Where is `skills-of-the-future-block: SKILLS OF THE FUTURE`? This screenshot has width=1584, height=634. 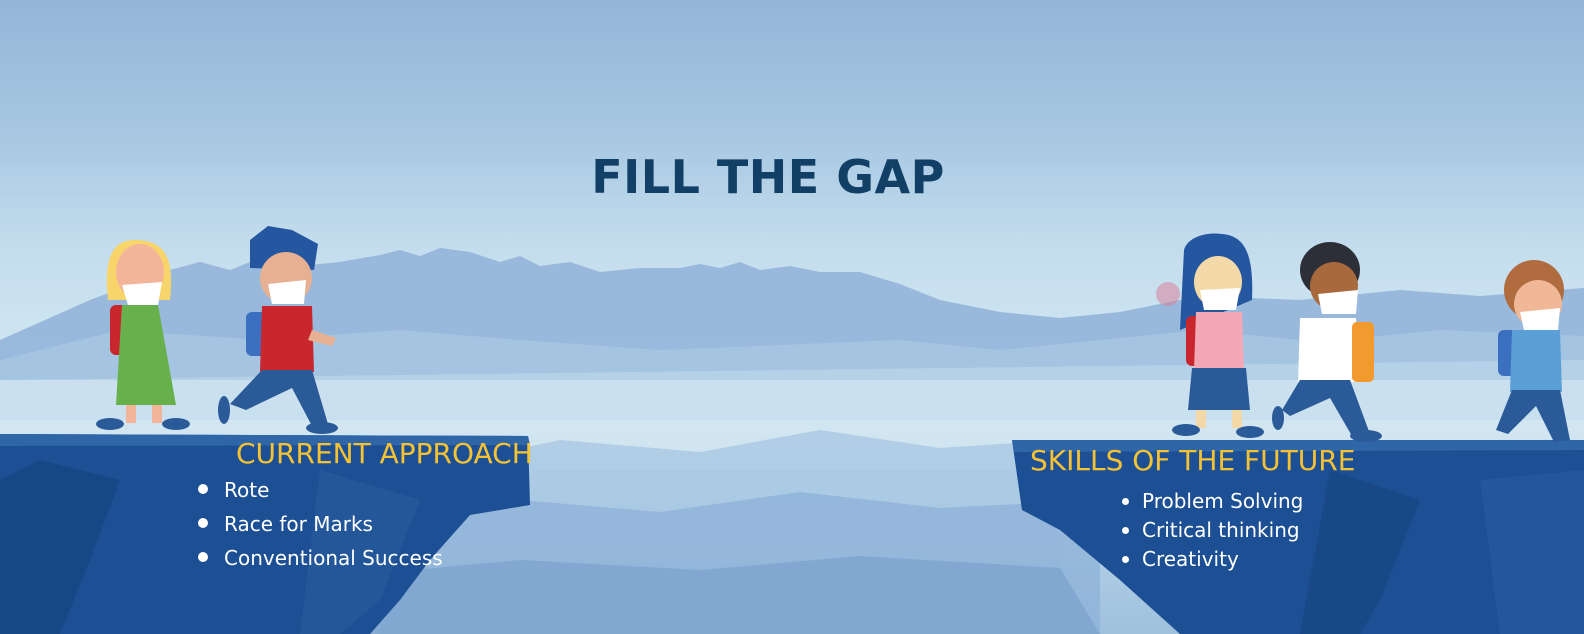 skills-of-the-future-block: SKILLS OF THE FUTURE is located at coordinates (1192, 460).